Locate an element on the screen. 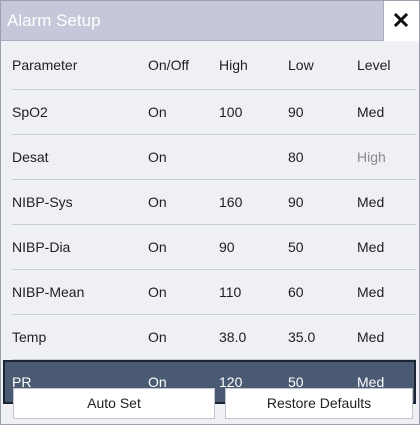  parameter-cell: NIBP-Mean is located at coordinates (48, 292).